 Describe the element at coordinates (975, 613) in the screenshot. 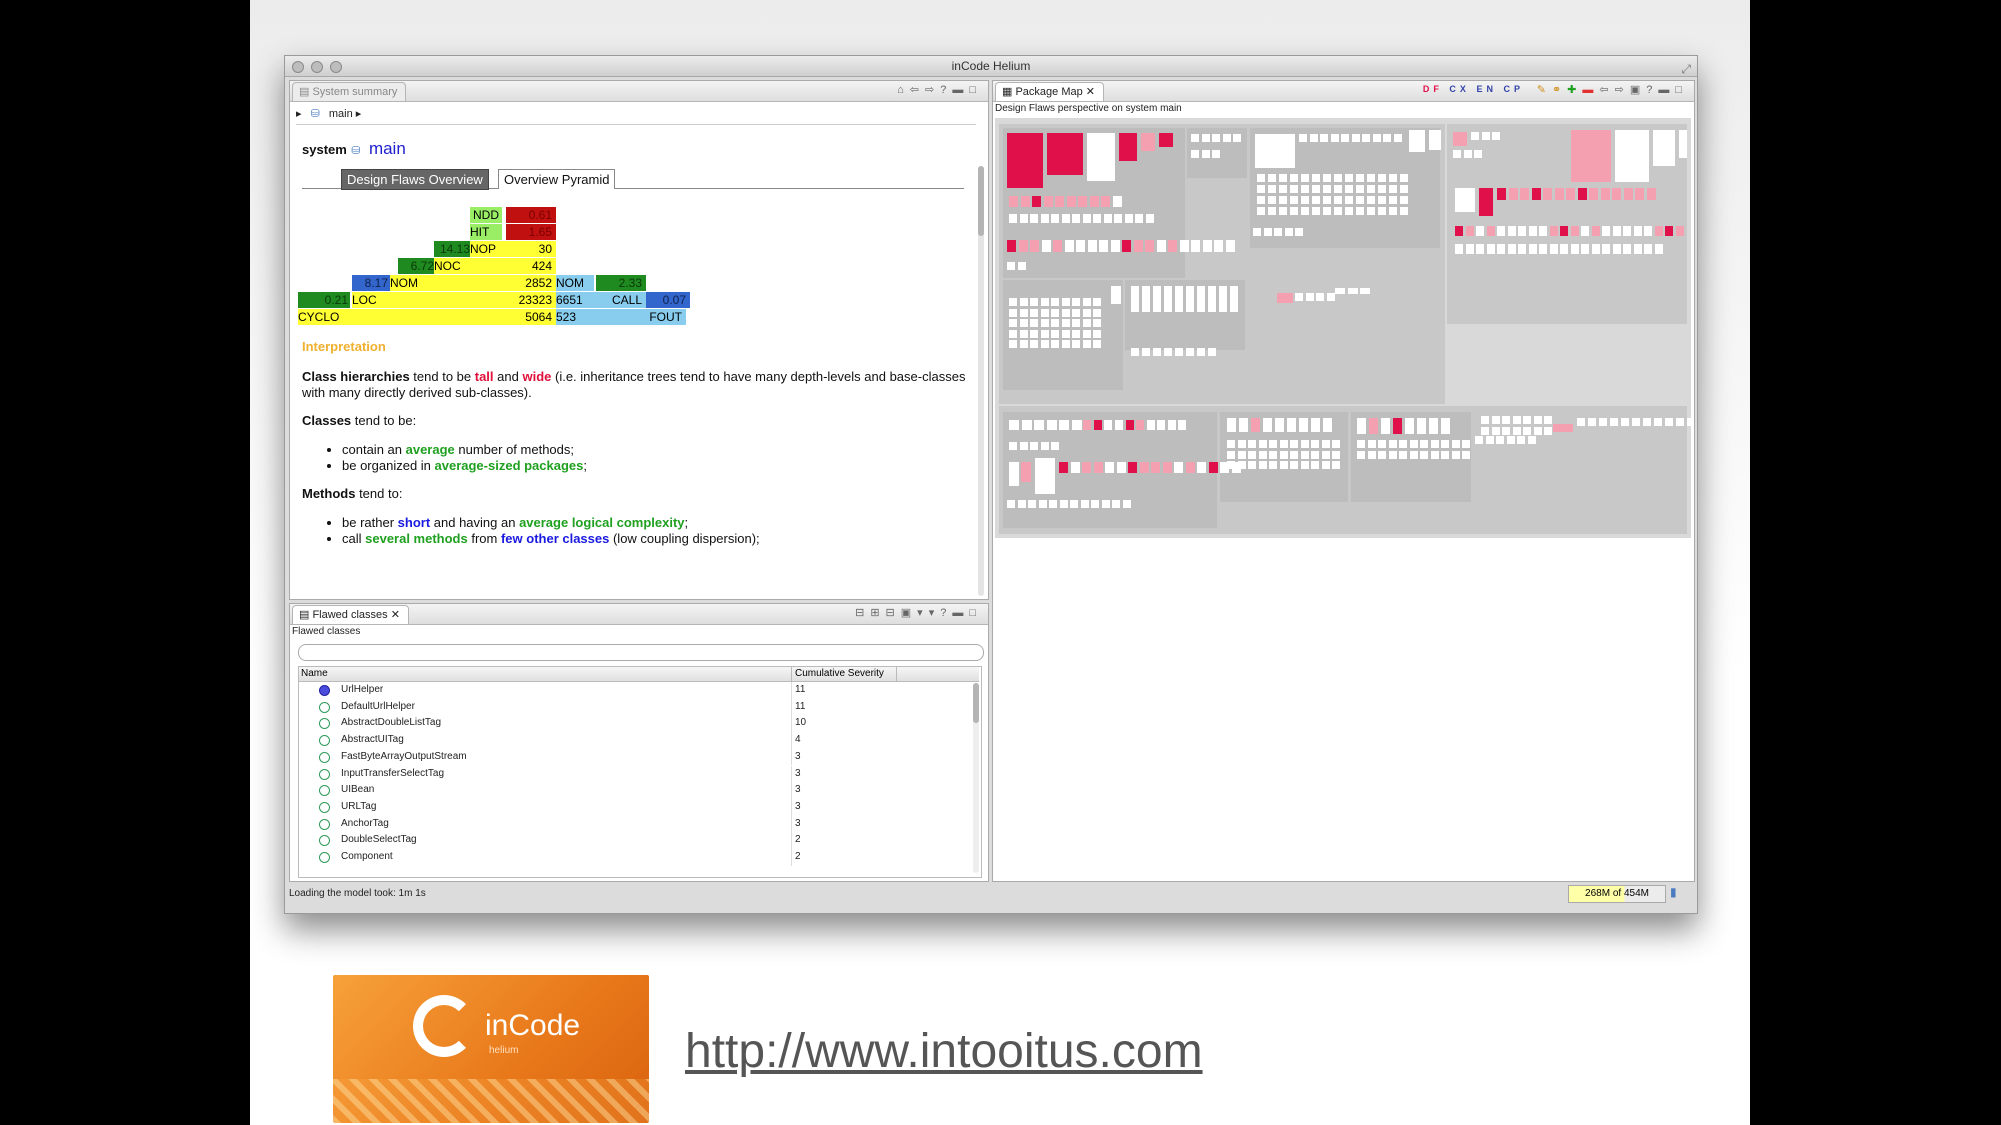

I see `maximize-view-icon: □` at that location.